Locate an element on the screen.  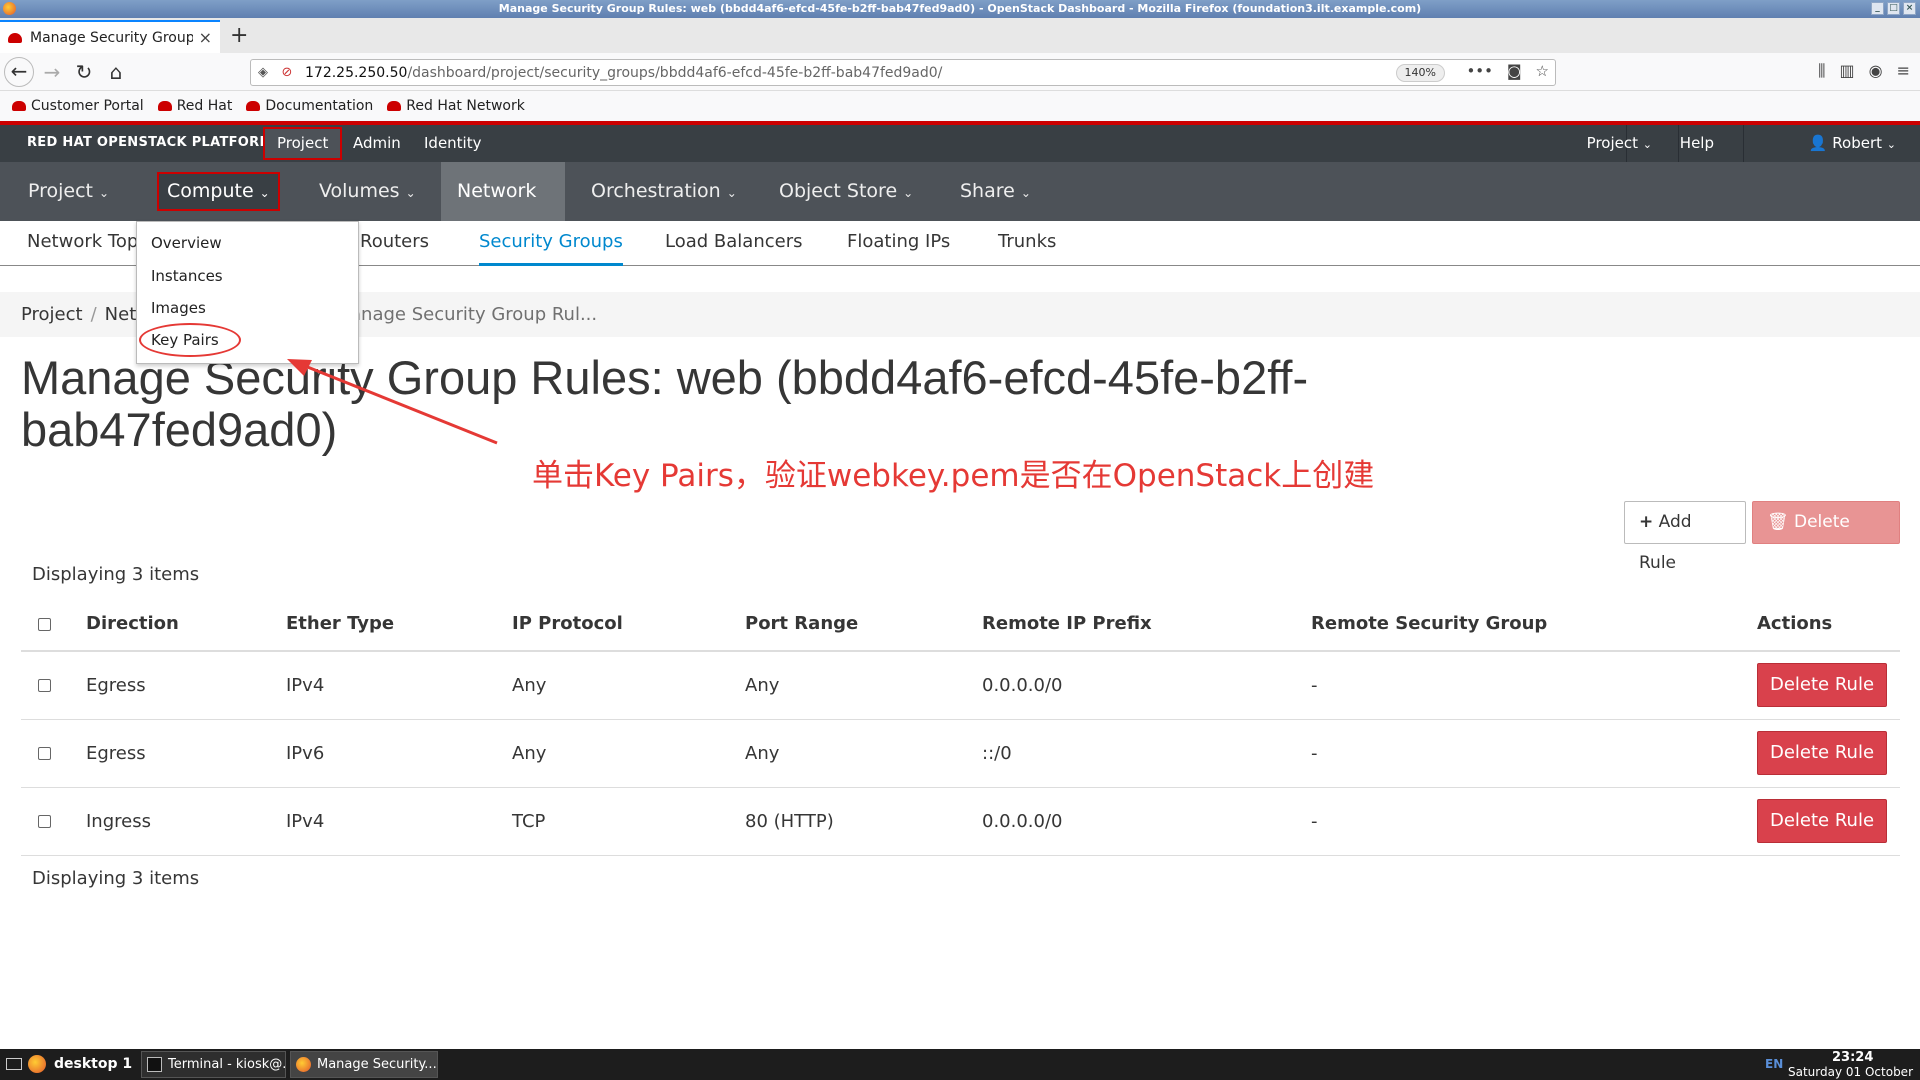
nav-share: Share ⌄ is located at coordinates (995, 191).